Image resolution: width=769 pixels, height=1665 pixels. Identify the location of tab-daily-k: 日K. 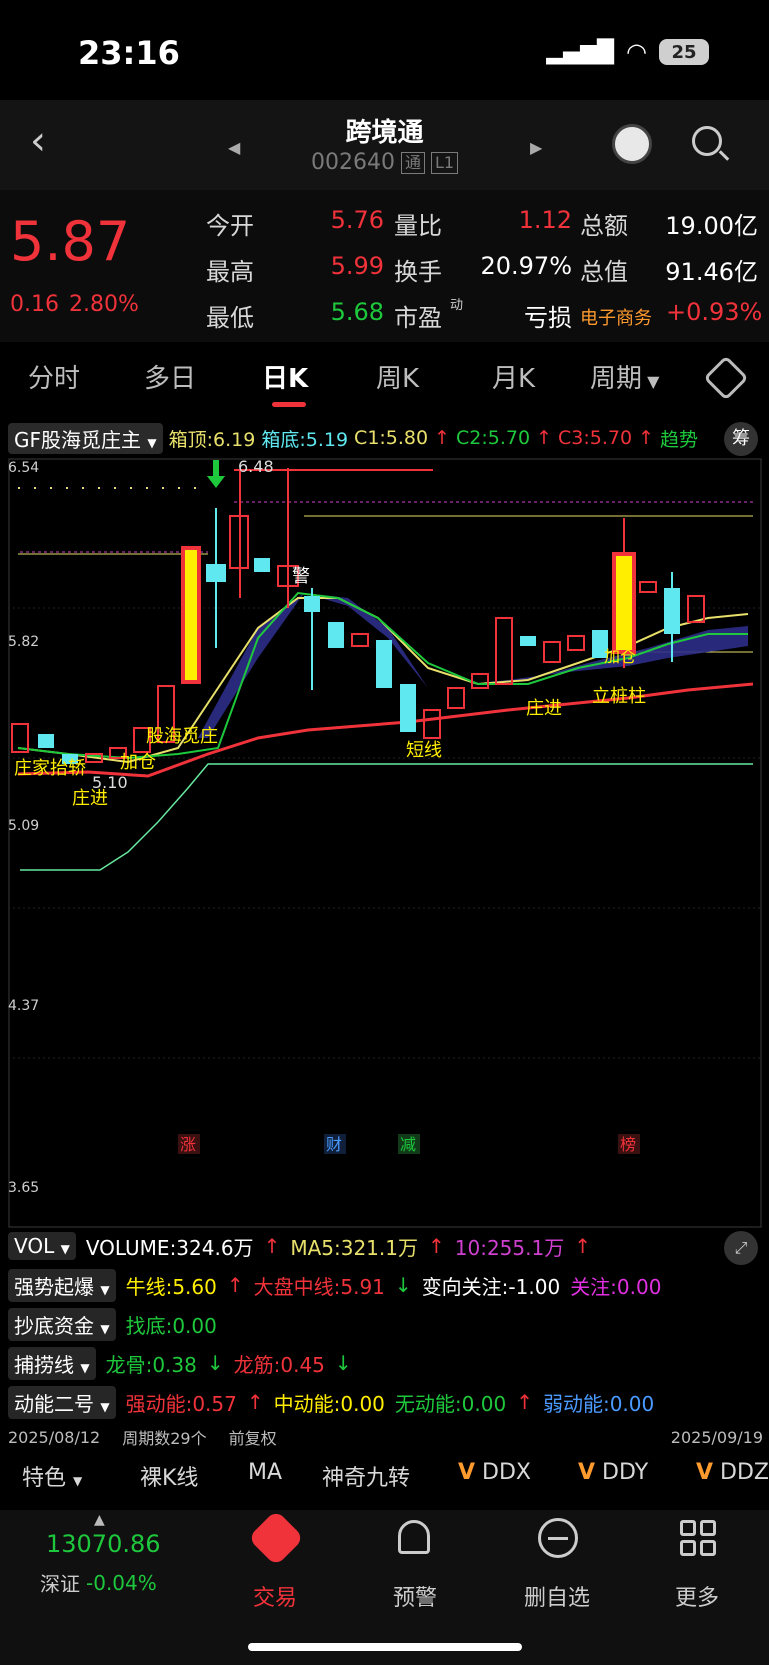
(285, 376).